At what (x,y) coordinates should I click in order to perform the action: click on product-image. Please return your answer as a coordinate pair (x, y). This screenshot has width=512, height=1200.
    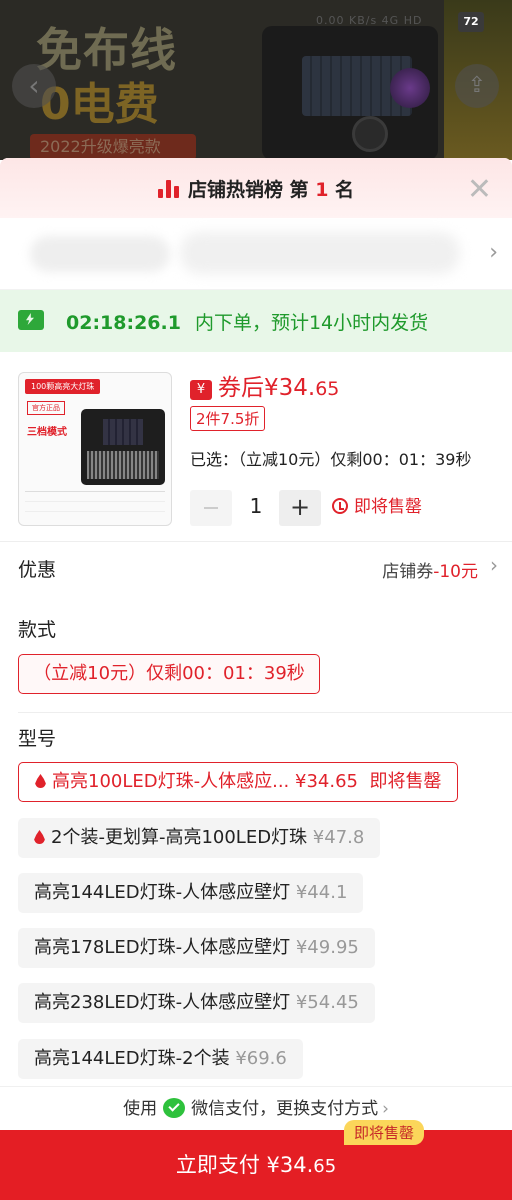
    Looking at the image, I should click on (350, 93).